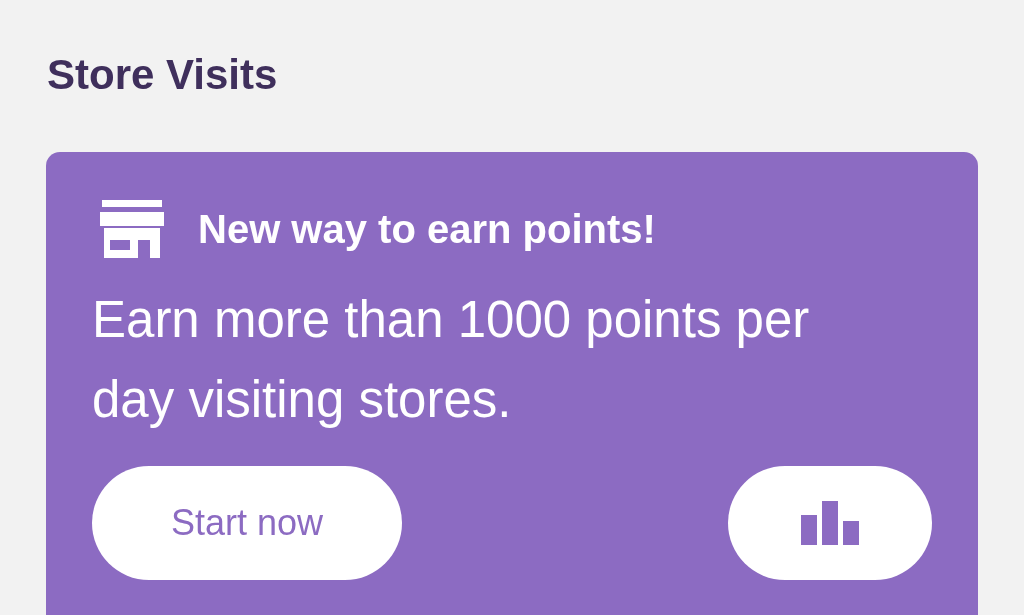  Describe the element at coordinates (132, 229) in the screenshot. I see `store-icon` at that location.